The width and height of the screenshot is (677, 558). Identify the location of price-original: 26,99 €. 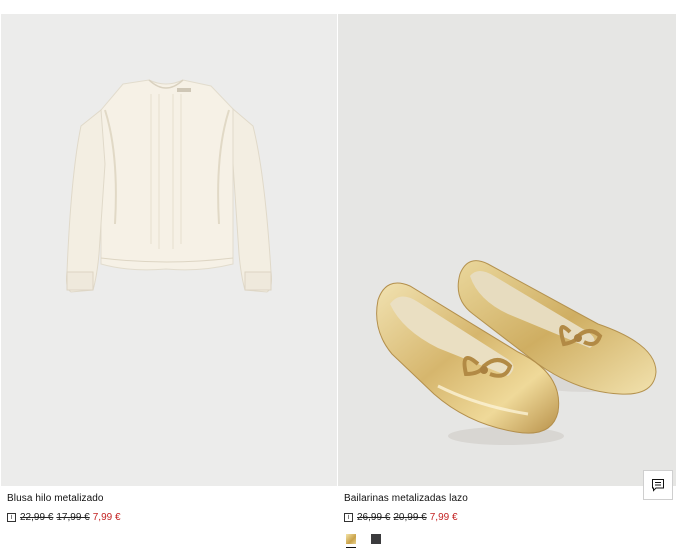
(374, 517).